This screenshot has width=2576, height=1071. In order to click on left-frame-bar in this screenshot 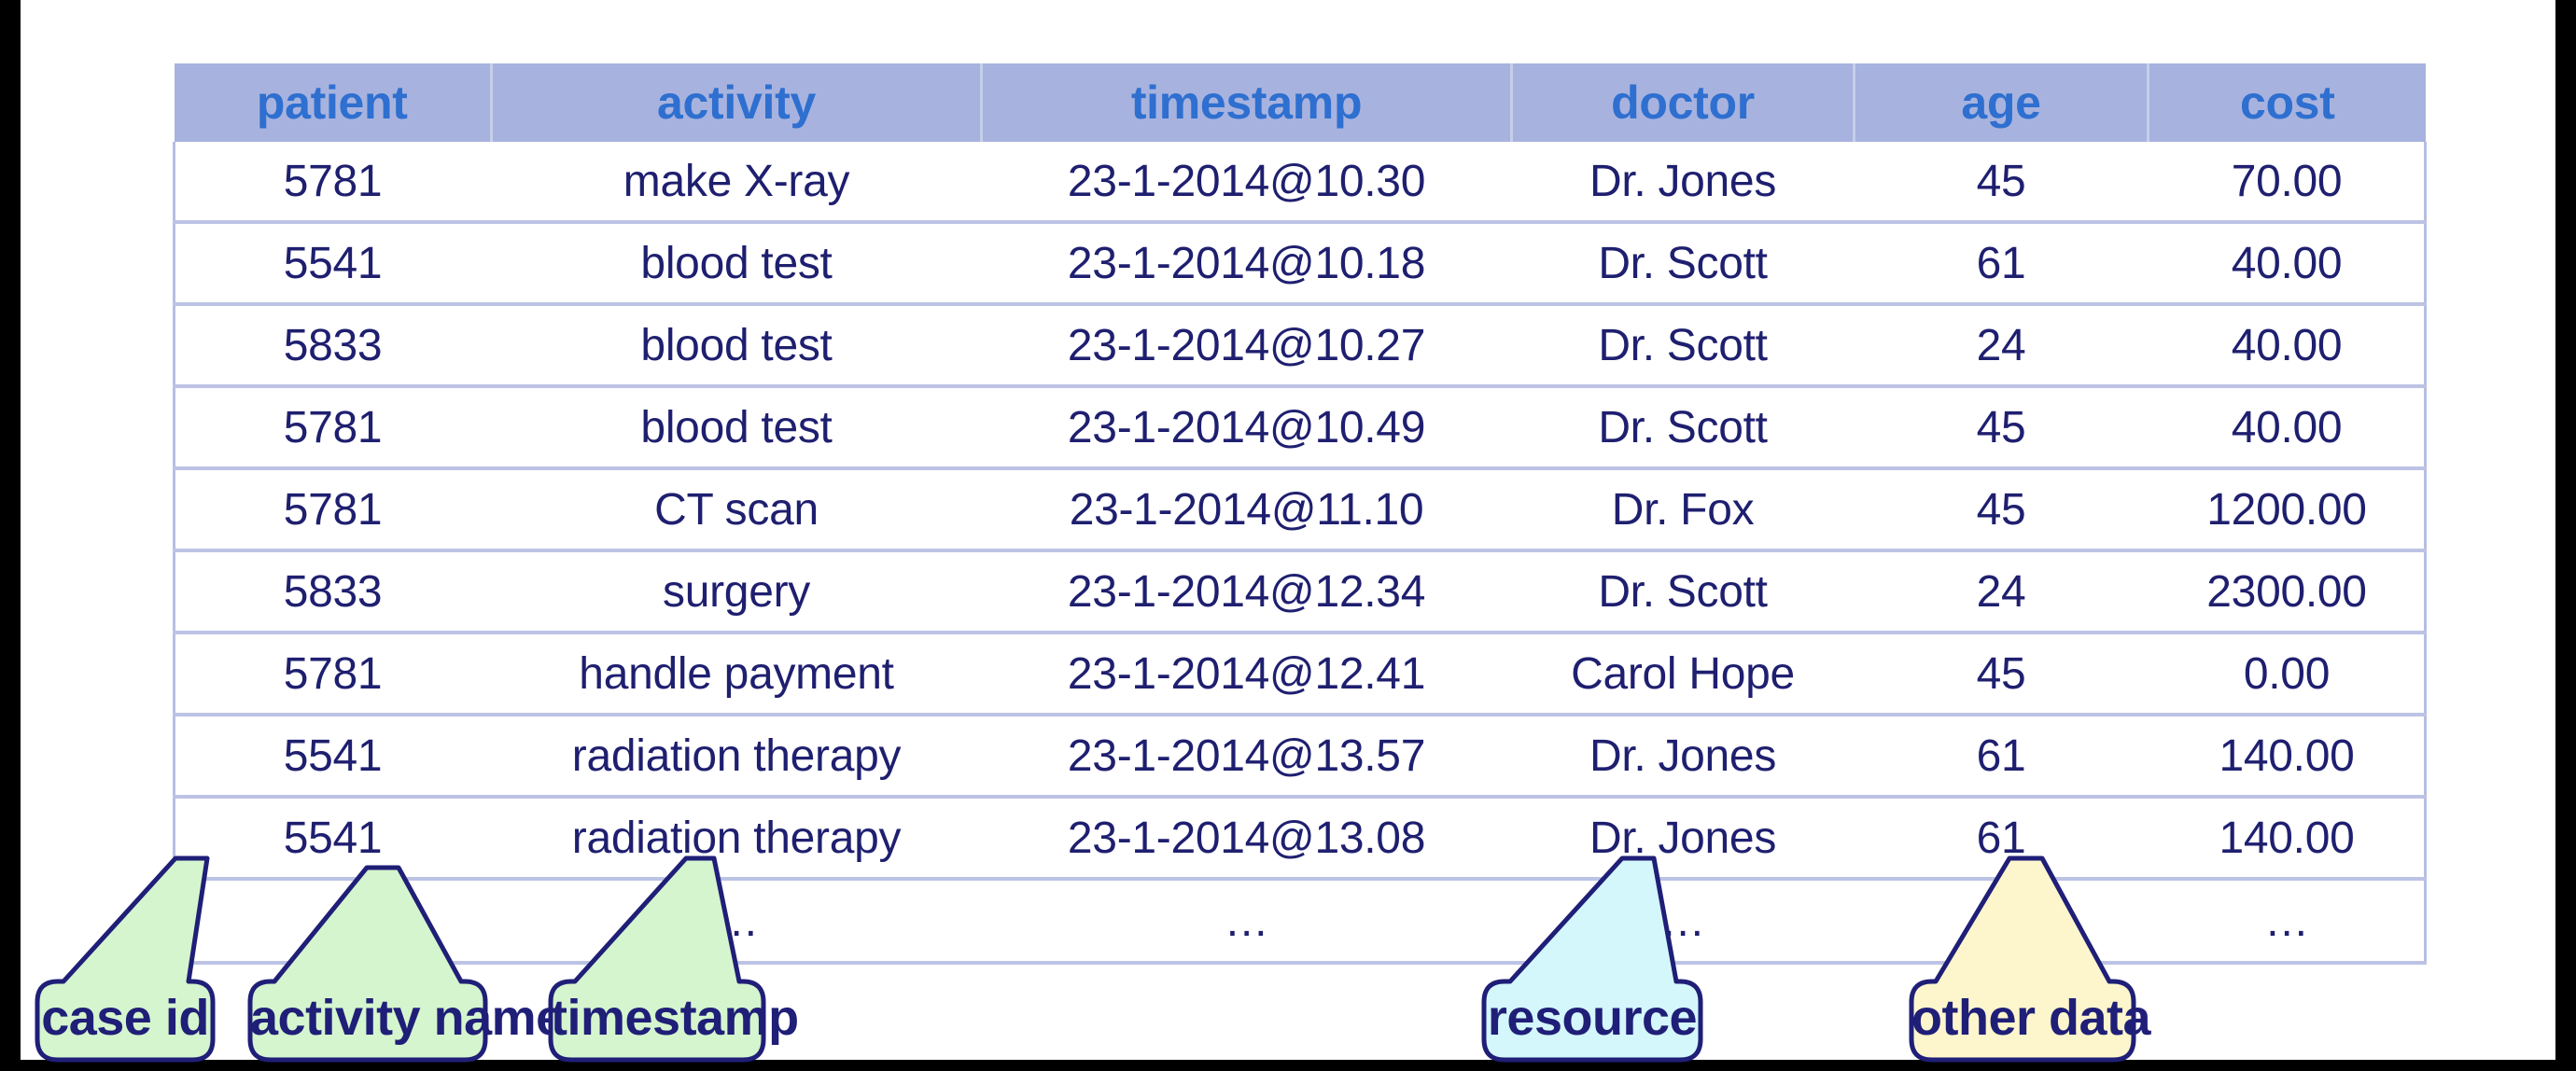, I will do `click(10, 535)`.